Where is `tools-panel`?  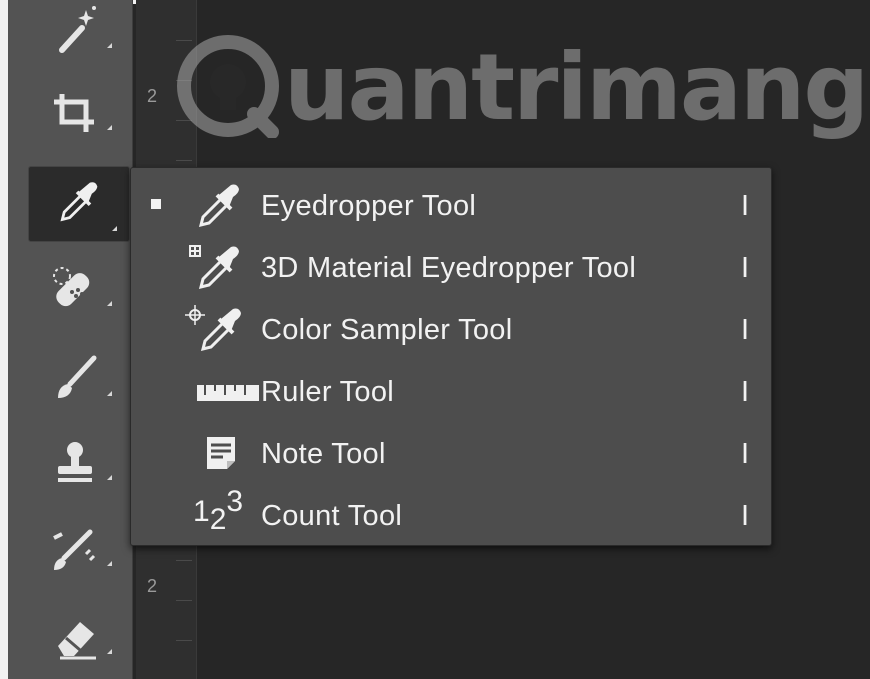
tools-panel is located at coordinates (70, 339).